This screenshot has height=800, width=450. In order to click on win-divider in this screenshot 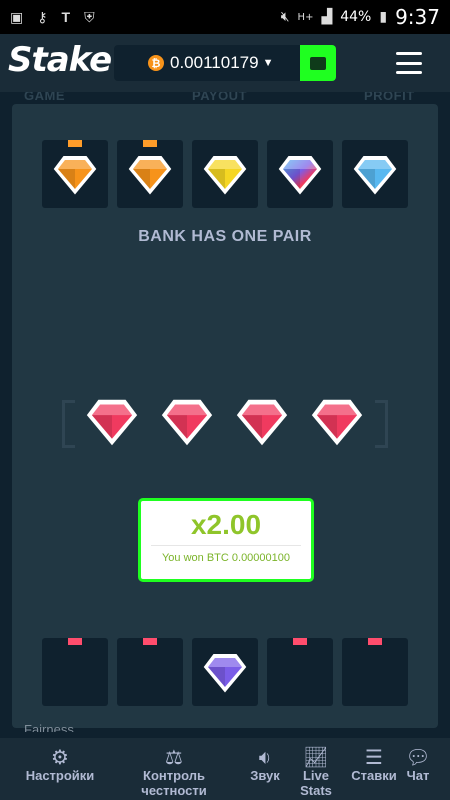, I will do `click(226, 545)`.